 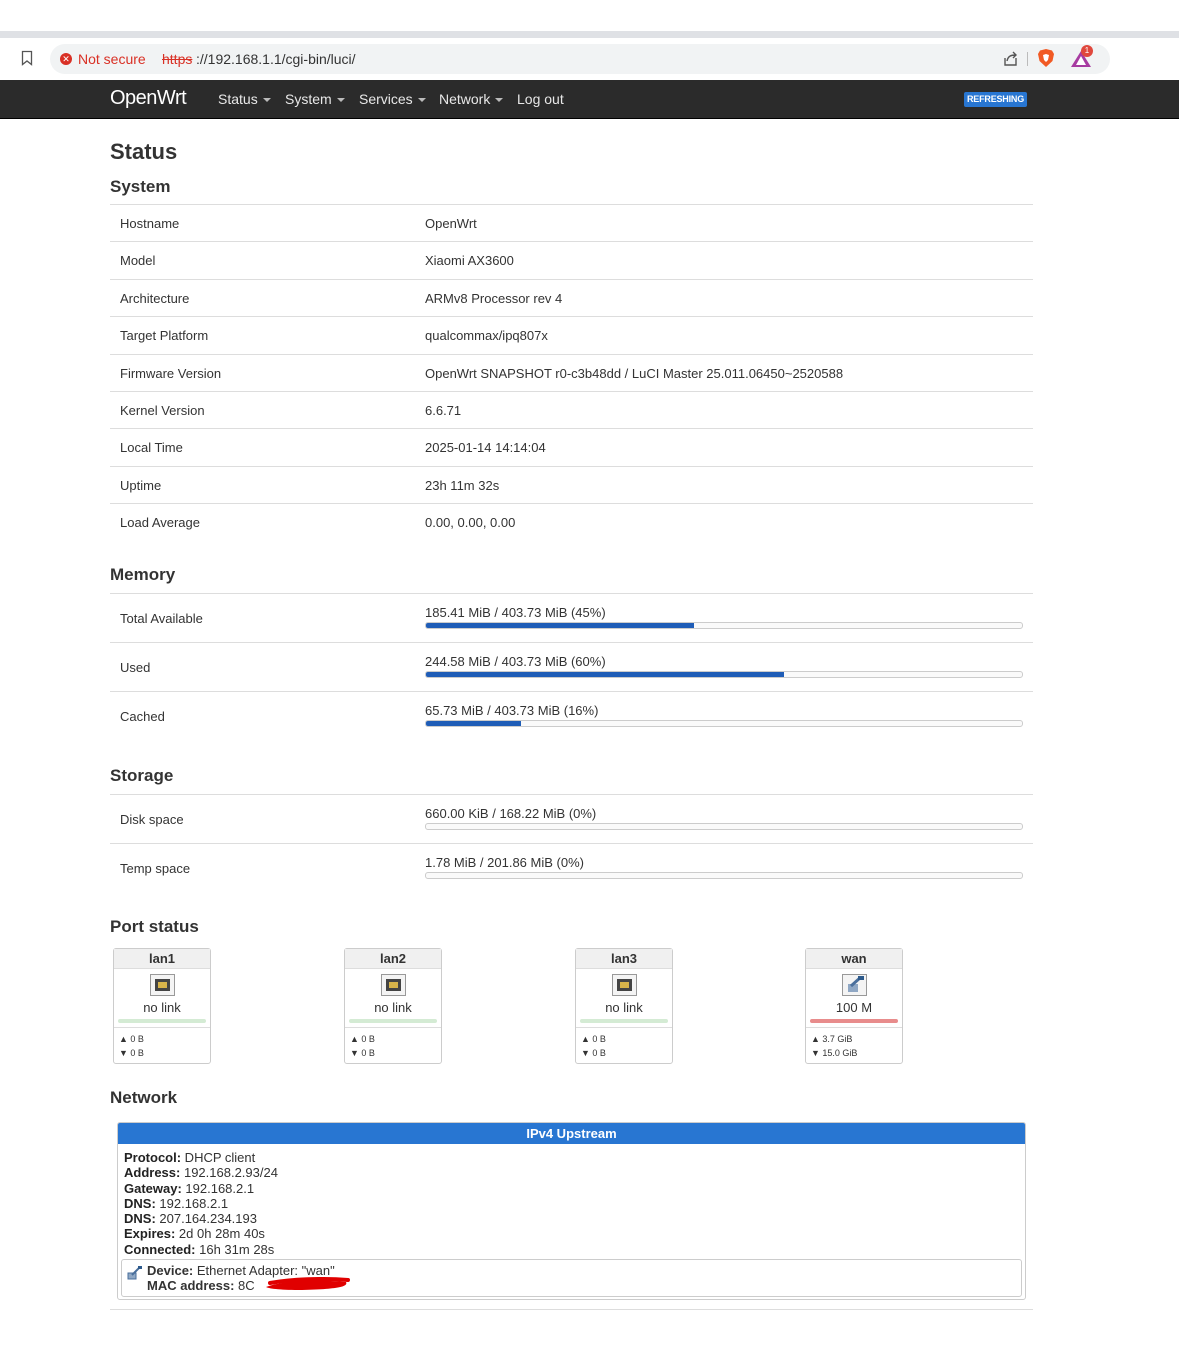 I want to click on row-label: Temp space, so click(x=155, y=868).